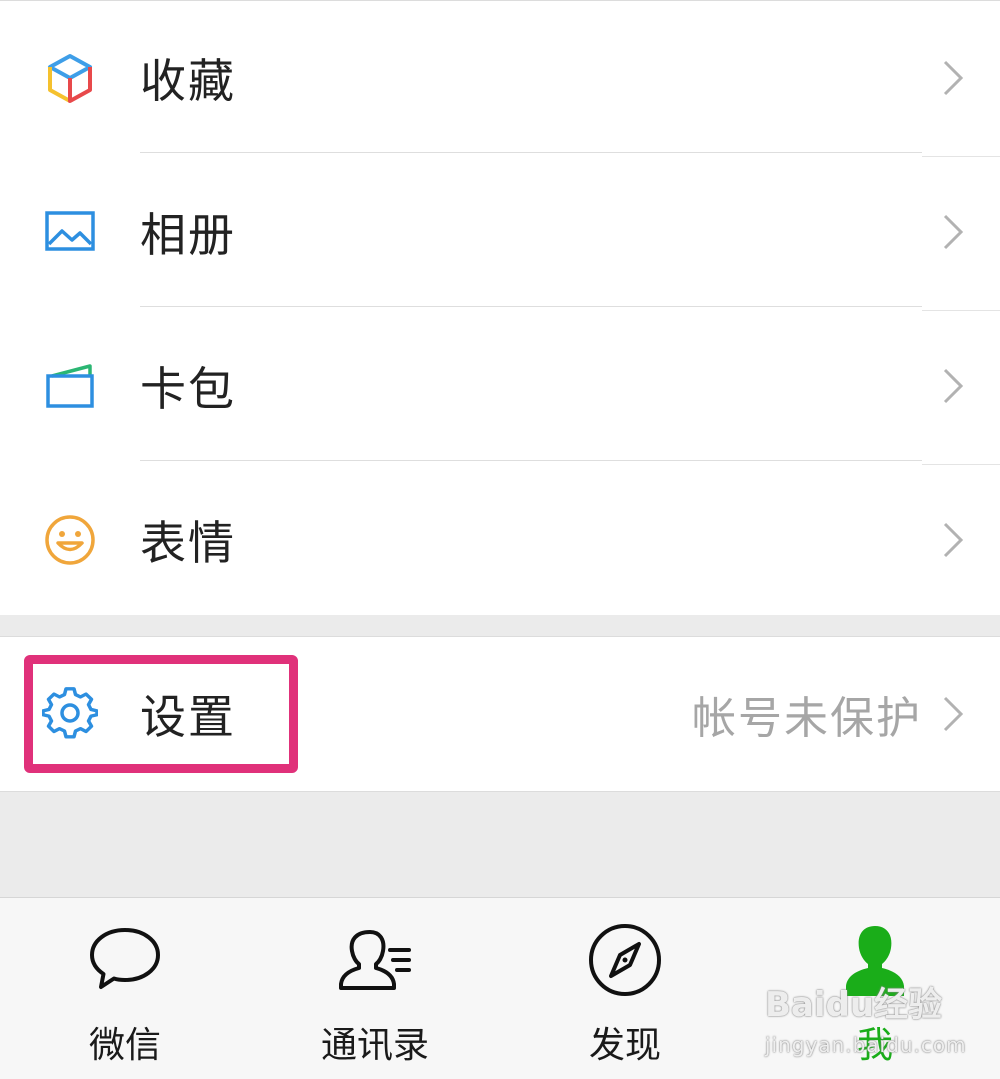  I want to click on account-status-note: 帐号未保护, so click(807, 718).